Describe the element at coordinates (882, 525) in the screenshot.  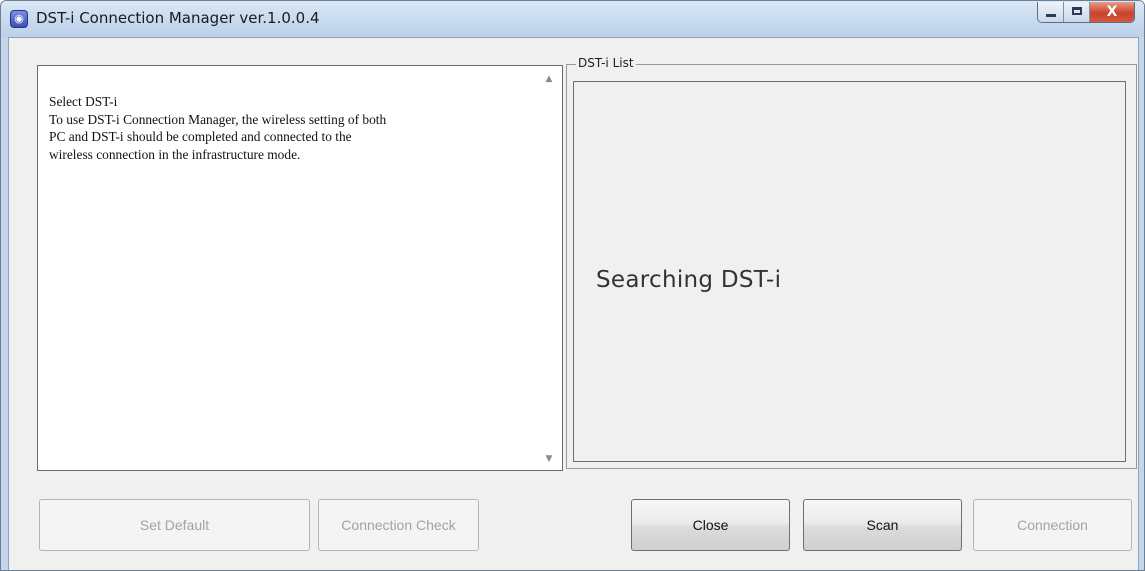
I see `scan-button: Scan` at that location.